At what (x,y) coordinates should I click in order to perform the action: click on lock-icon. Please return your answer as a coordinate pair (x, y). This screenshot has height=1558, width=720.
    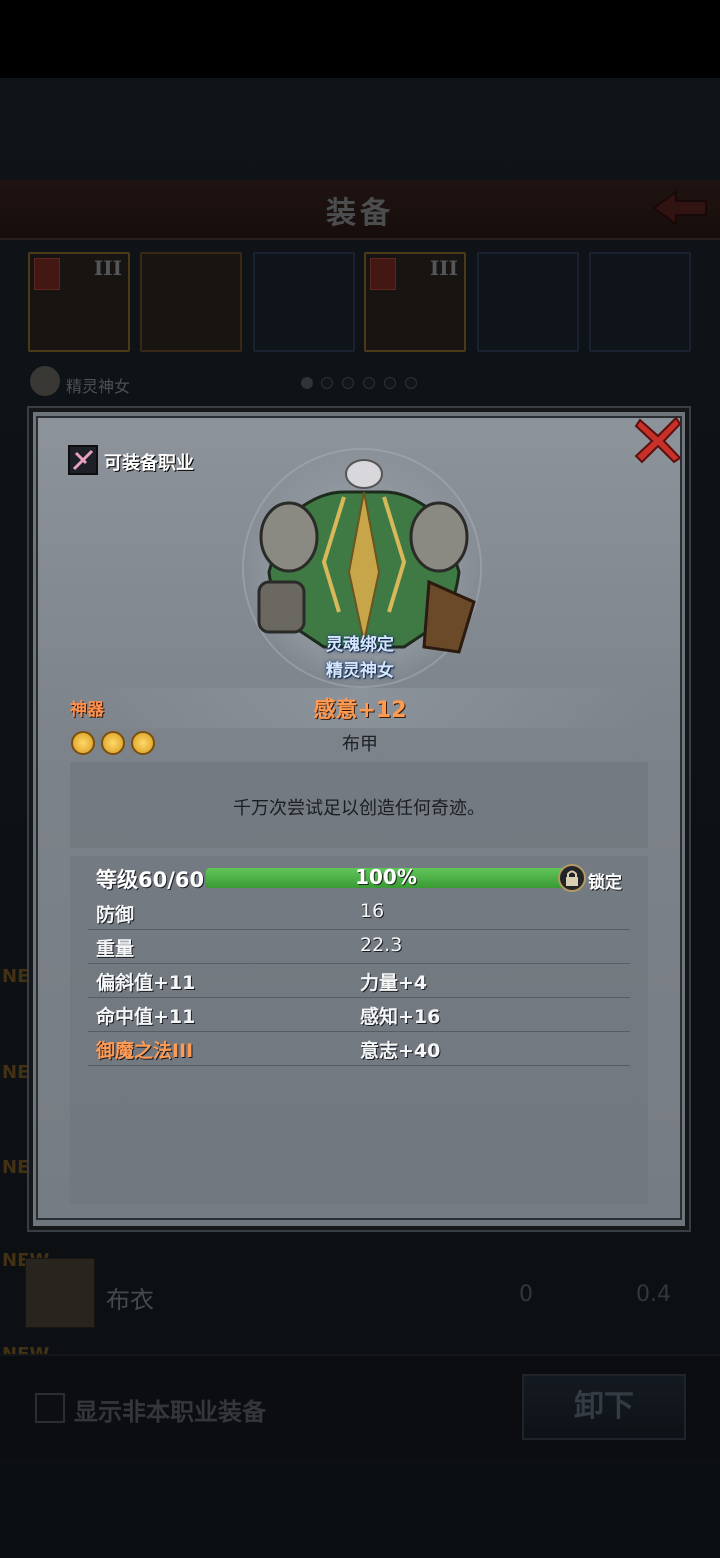
    Looking at the image, I should click on (572, 878).